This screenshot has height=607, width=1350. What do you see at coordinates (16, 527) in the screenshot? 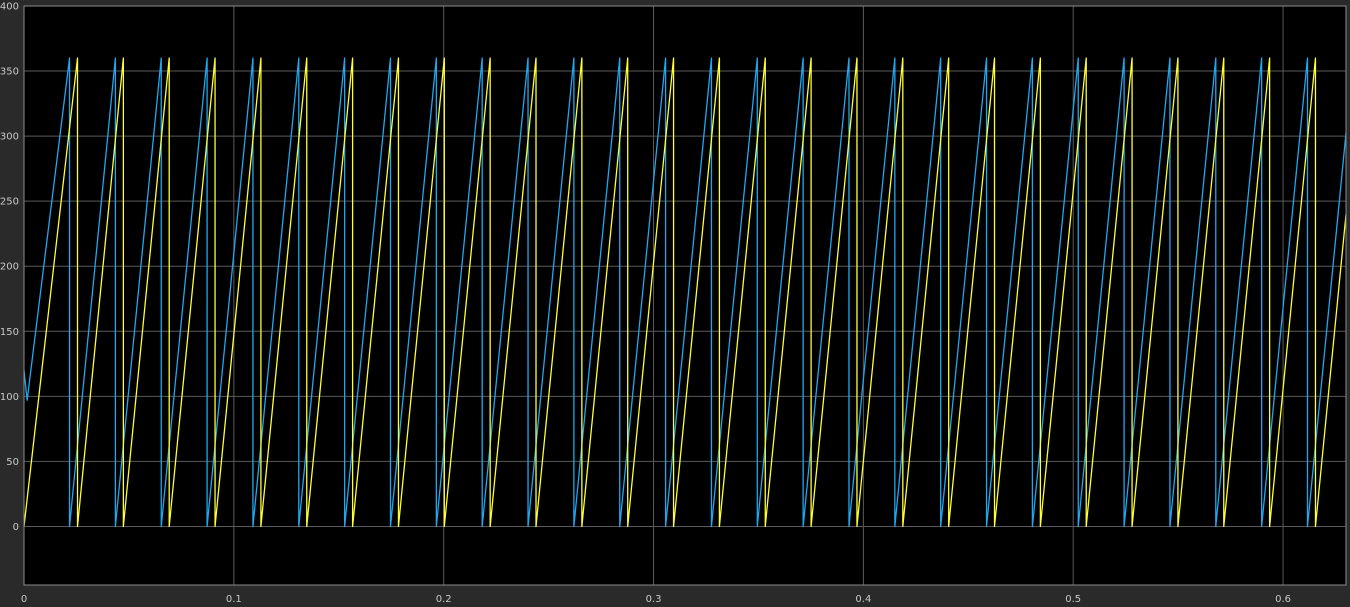
I see `y-tick-label: 0` at bounding box center [16, 527].